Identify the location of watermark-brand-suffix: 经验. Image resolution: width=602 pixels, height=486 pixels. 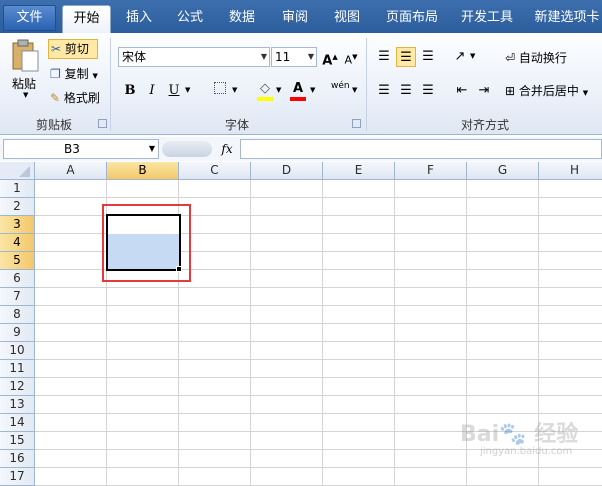
(556, 434).